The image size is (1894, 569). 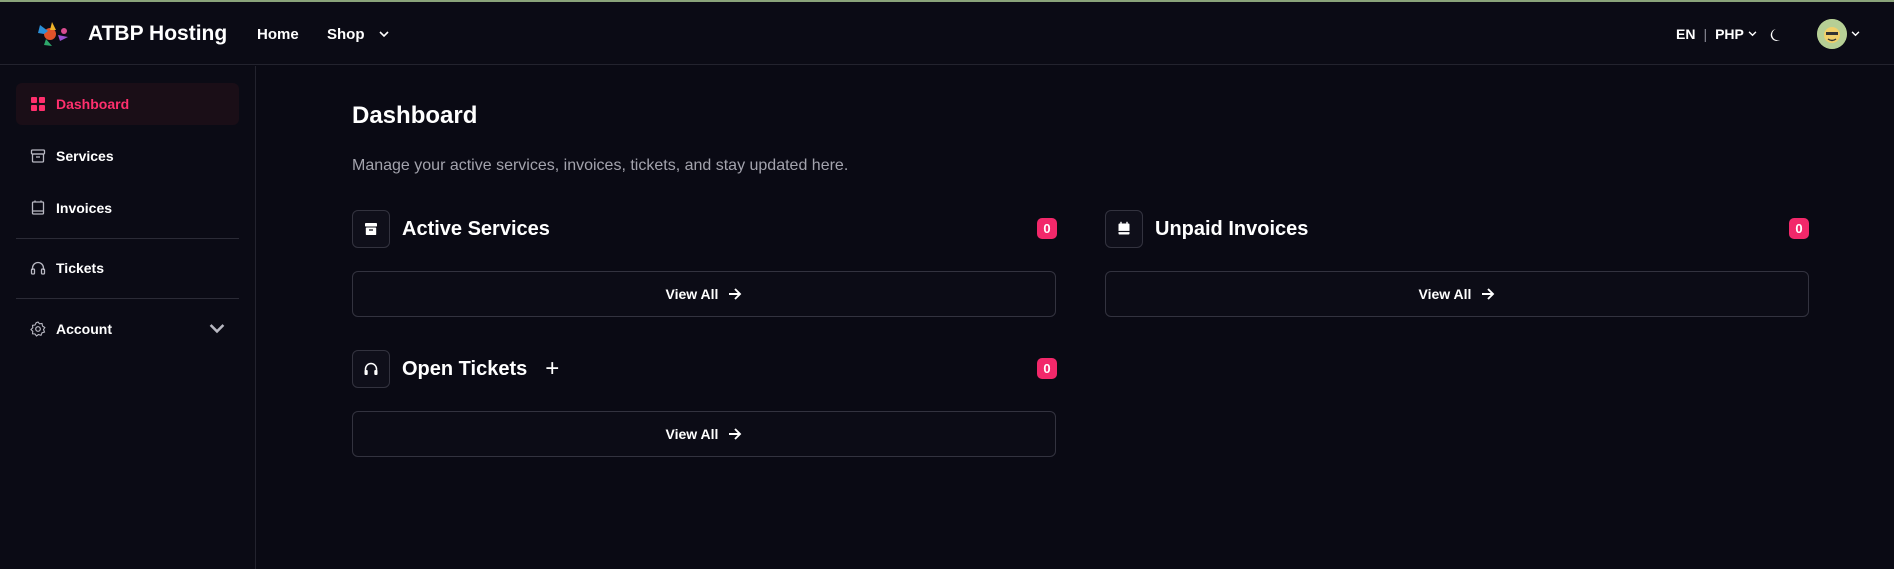 I want to click on theme-toggle-moon-icon, so click(x=1777, y=35).